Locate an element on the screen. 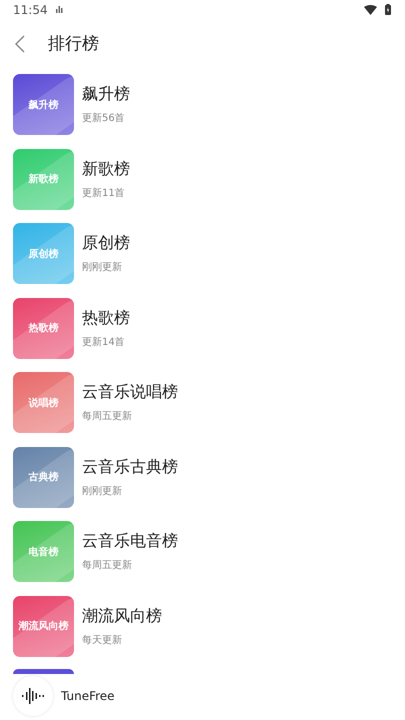  chart-title: 原创榜 is located at coordinates (106, 243).